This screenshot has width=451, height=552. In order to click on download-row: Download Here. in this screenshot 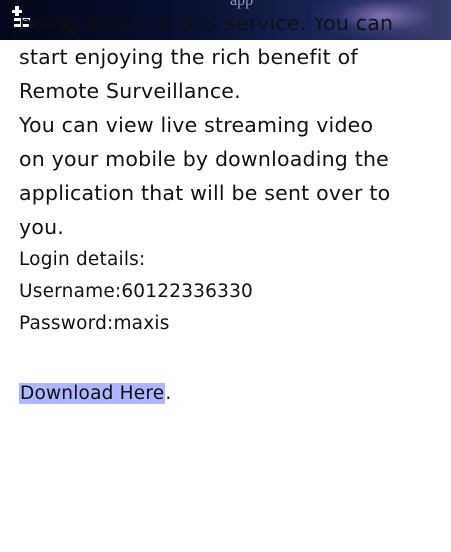, I will do `click(231, 394)`.